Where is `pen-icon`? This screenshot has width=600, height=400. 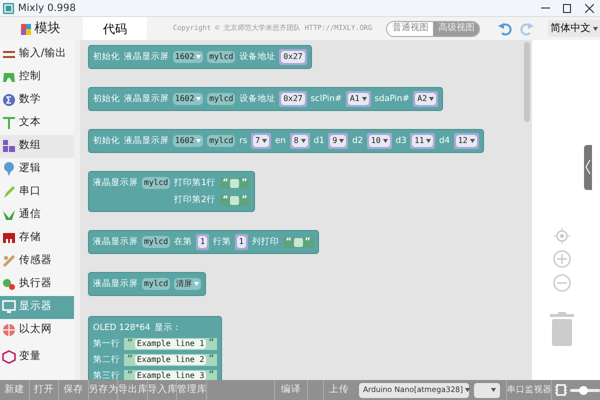 pen-icon is located at coordinates (9, 192).